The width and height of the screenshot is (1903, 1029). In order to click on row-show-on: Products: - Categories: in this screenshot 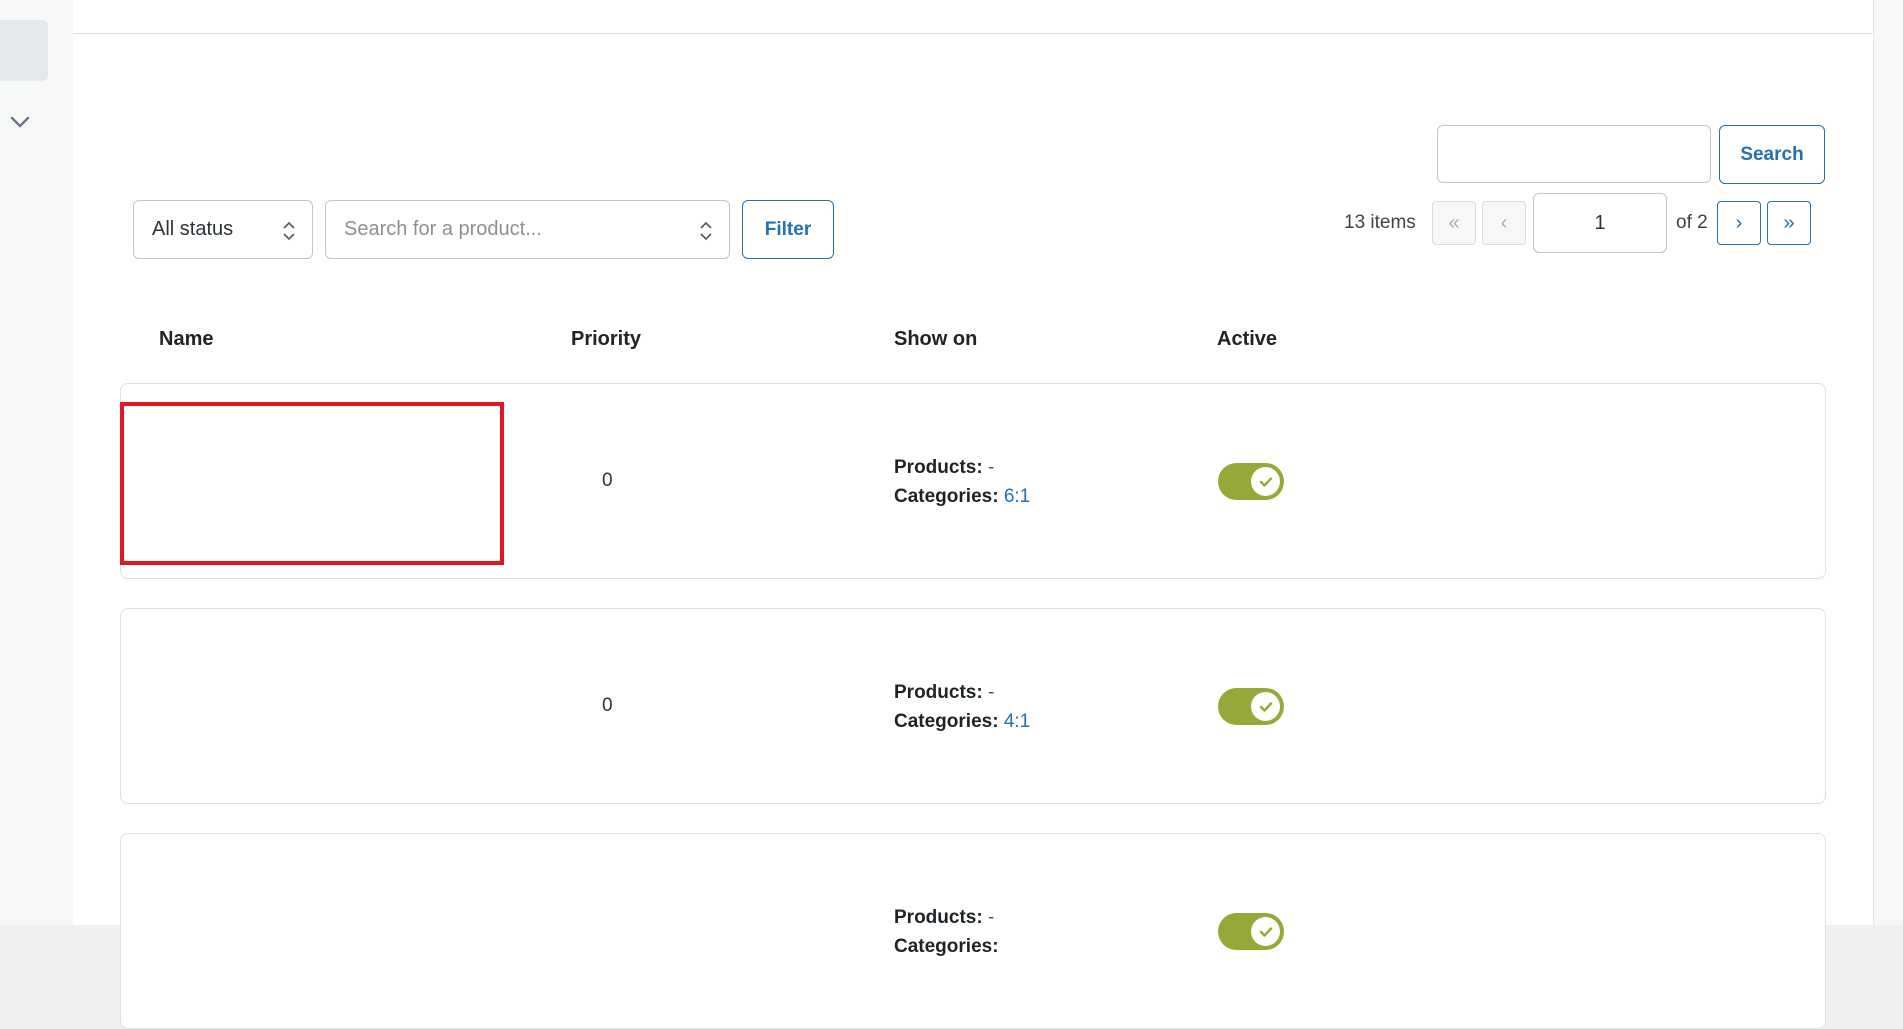, I will do `click(946, 932)`.